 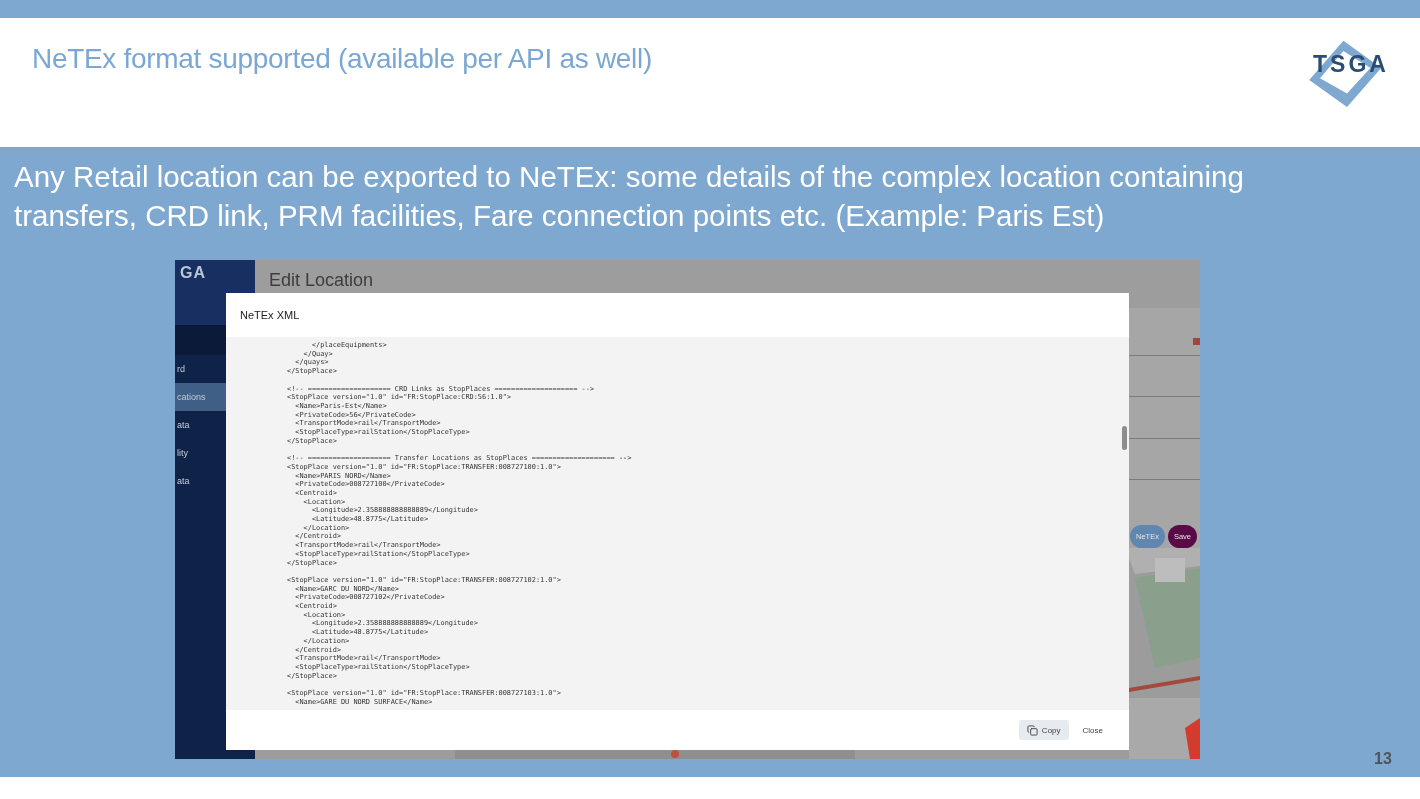 I want to click on close-button: Close, so click(x=1092, y=730).